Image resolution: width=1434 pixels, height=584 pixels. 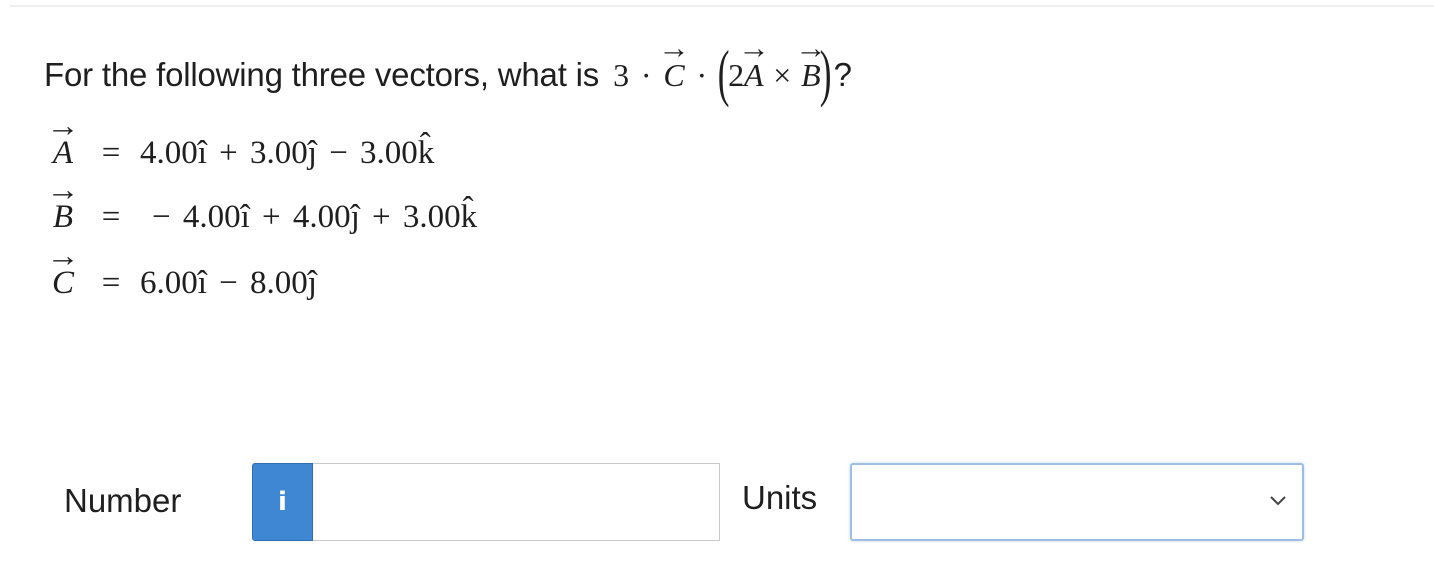 I want to click on units-dropdown, so click(x=1077, y=502).